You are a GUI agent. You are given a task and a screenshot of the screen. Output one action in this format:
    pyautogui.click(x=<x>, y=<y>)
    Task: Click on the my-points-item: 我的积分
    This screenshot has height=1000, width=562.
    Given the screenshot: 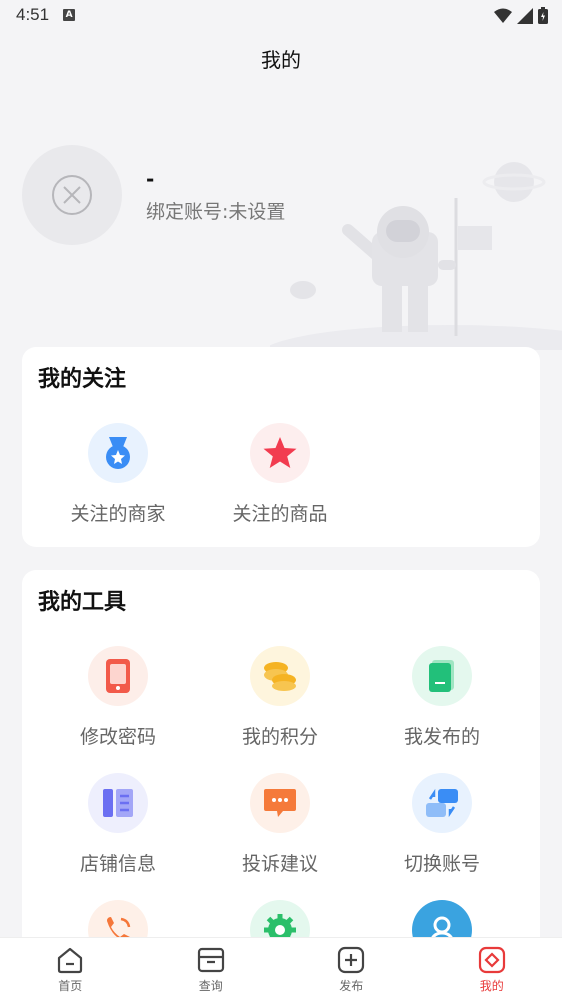 What is the action you would take?
    pyautogui.click(x=280, y=697)
    